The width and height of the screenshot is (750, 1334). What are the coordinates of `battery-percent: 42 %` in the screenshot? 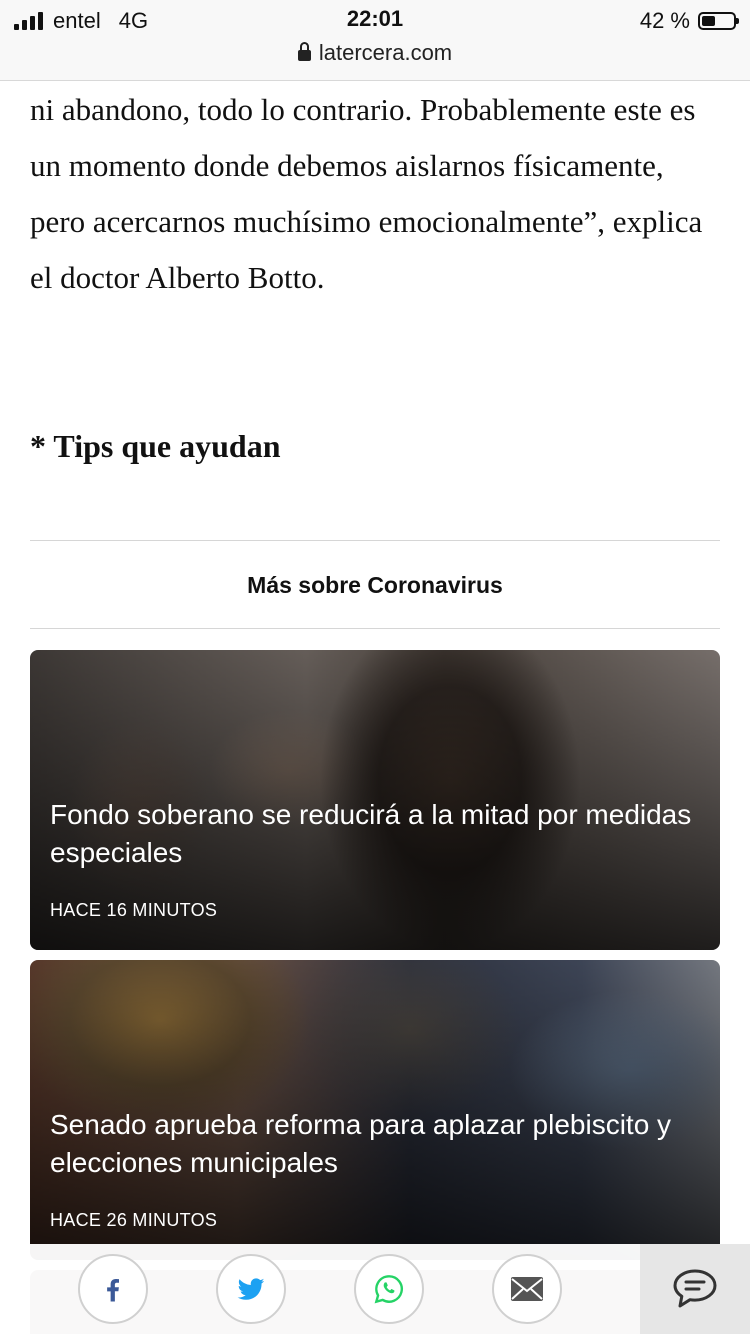 It's located at (664, 20).